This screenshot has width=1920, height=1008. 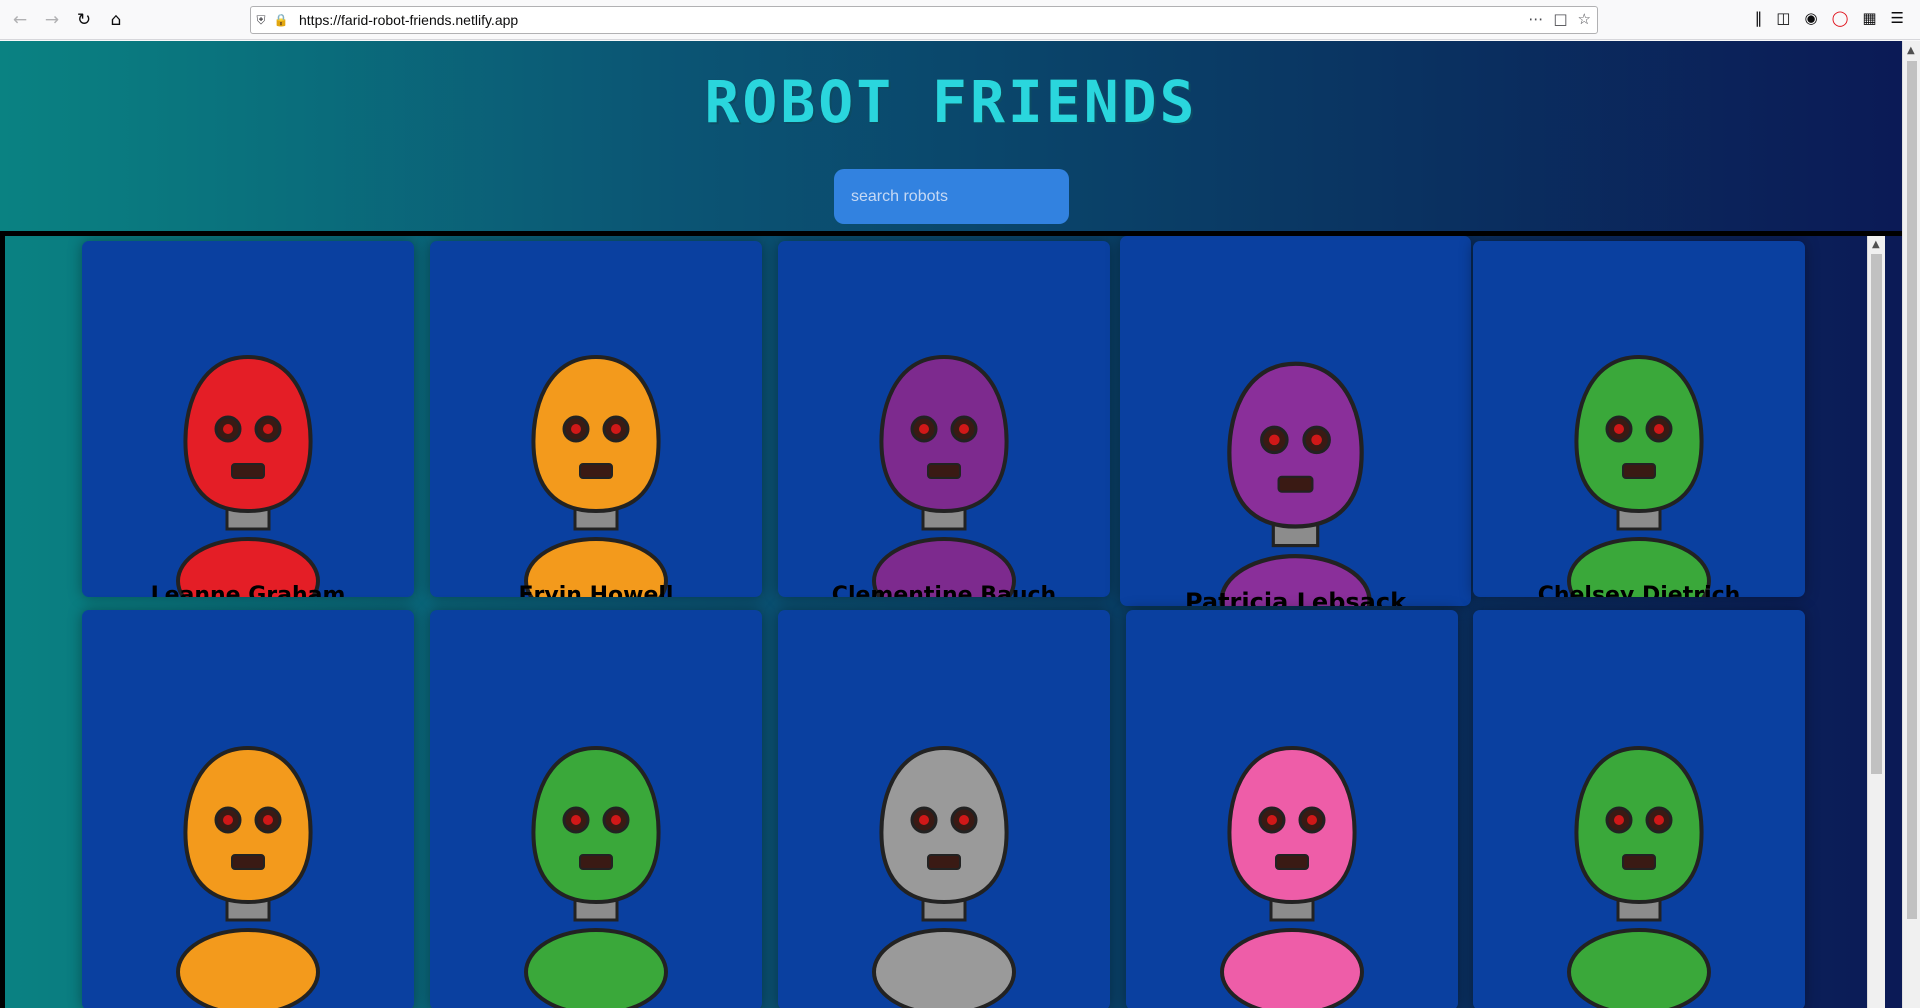 I want to click on url-bar-actions: ⋯ □ ☆, so click(x=1559, y=19).